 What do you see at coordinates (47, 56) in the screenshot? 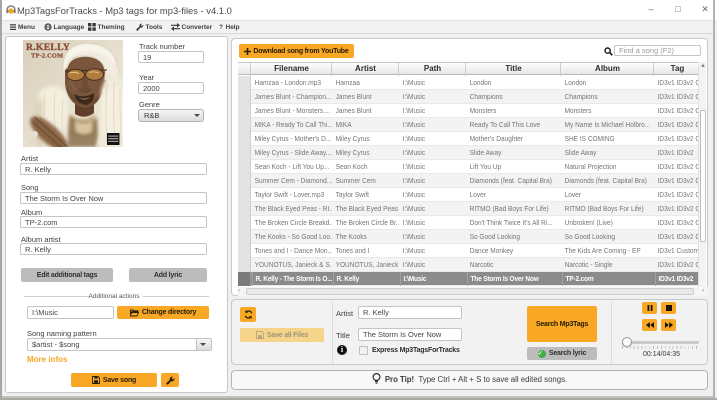
I see `svg-text: TP-2.COM` at bounding box center [47, 56].